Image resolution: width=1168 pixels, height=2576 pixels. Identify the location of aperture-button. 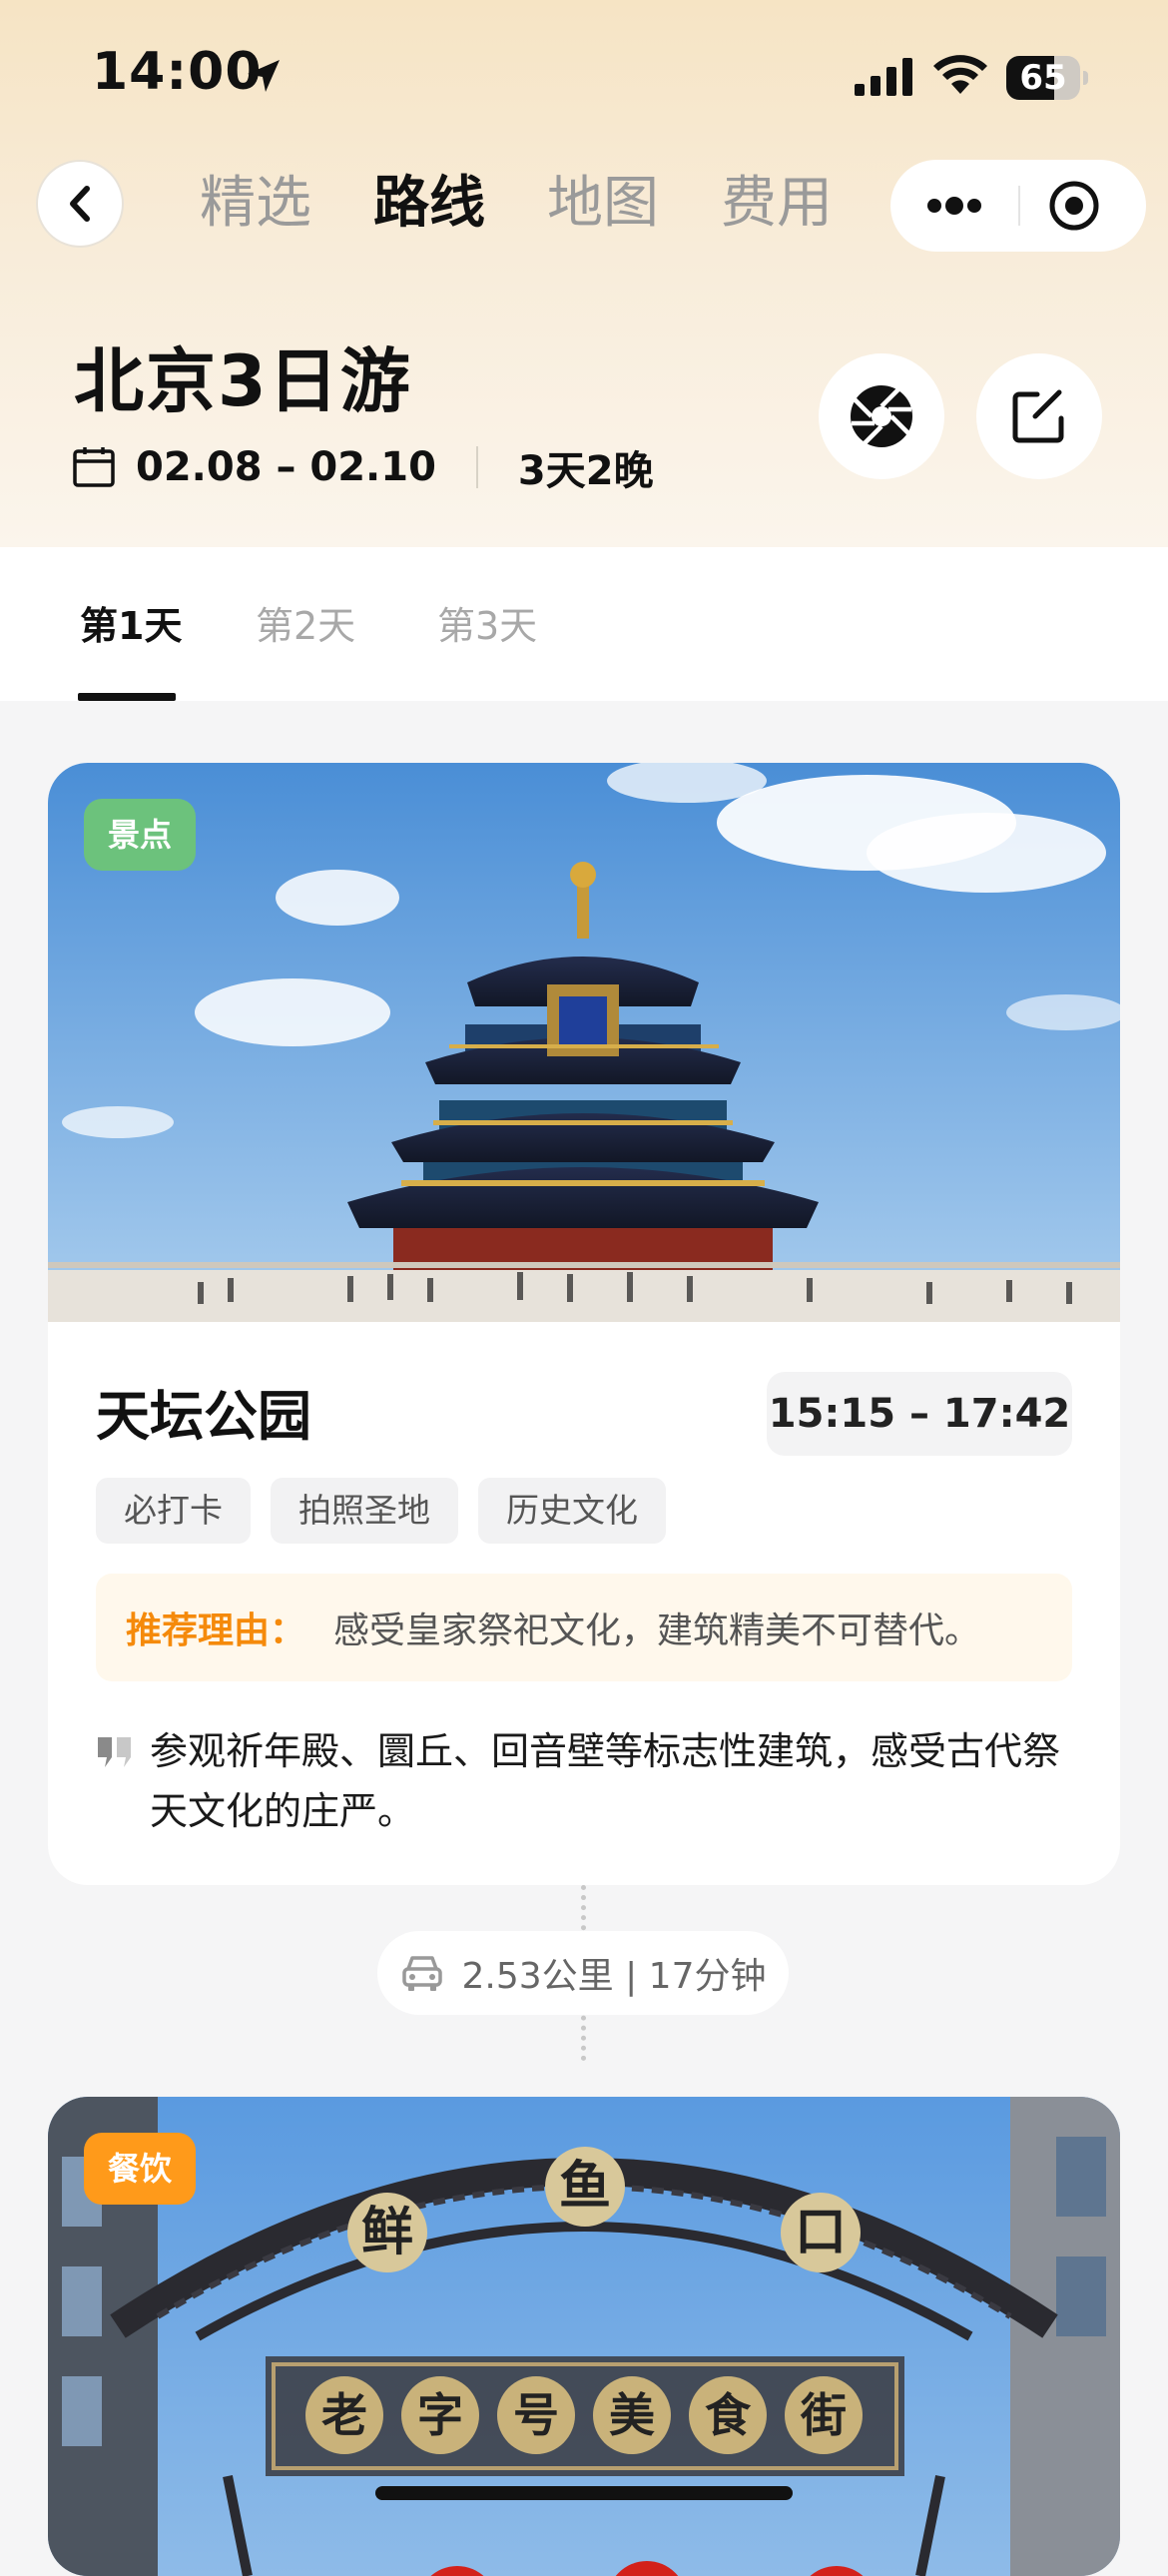
(881, 416).